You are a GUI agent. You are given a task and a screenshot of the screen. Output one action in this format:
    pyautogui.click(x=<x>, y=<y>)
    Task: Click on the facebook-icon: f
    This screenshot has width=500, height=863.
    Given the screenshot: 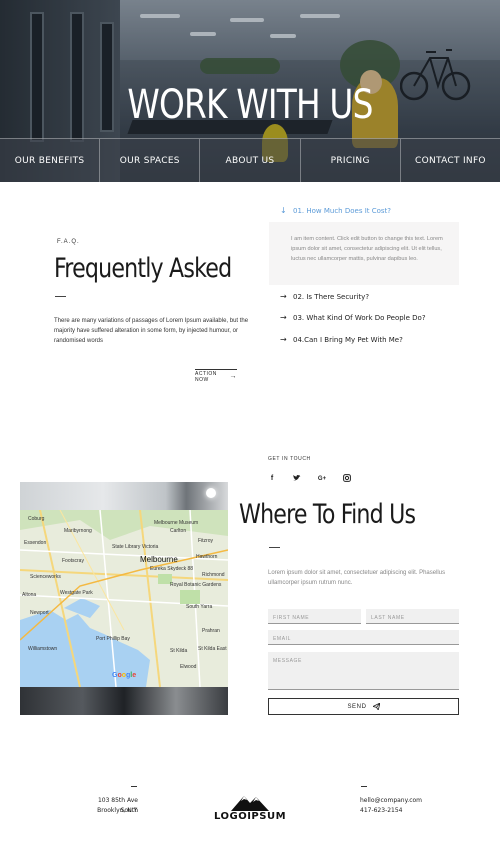 What is the action you would take?
    pyautogui.click(x=272, y=479)
    